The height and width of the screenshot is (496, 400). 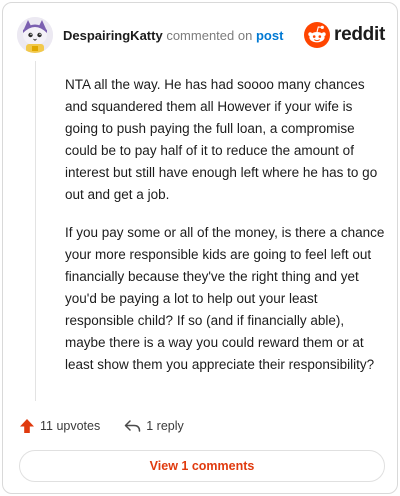 I want to click on reddit-brand: reddit, so click(x=344, y=35).